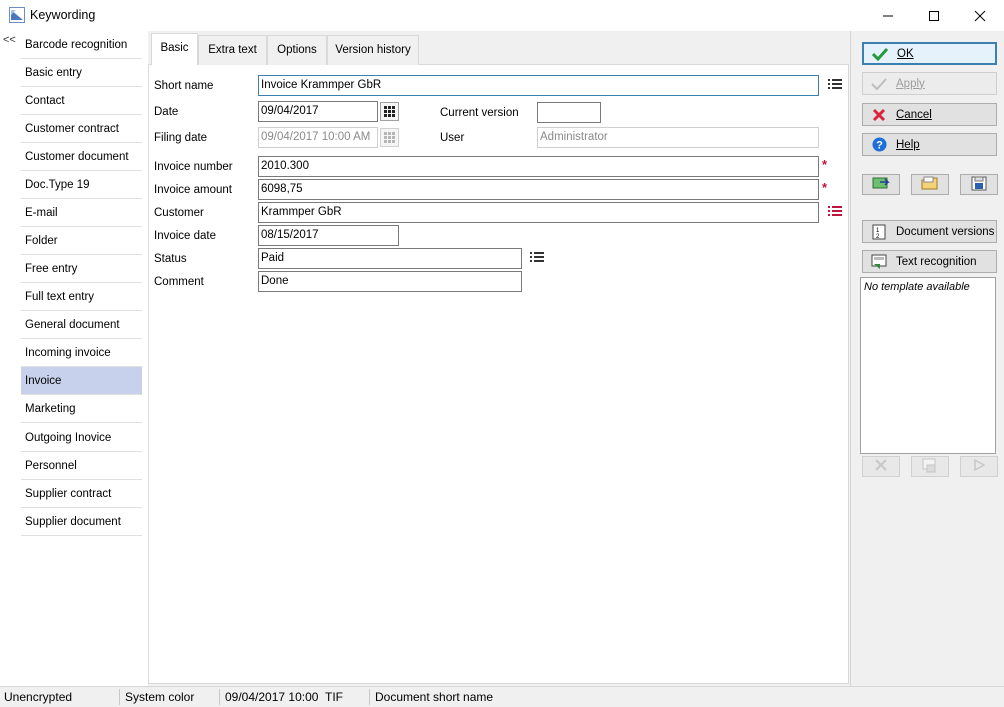  Describe the element at coordinates (390, 258) in the screenshot. I see `status-input: Paid` at that location.